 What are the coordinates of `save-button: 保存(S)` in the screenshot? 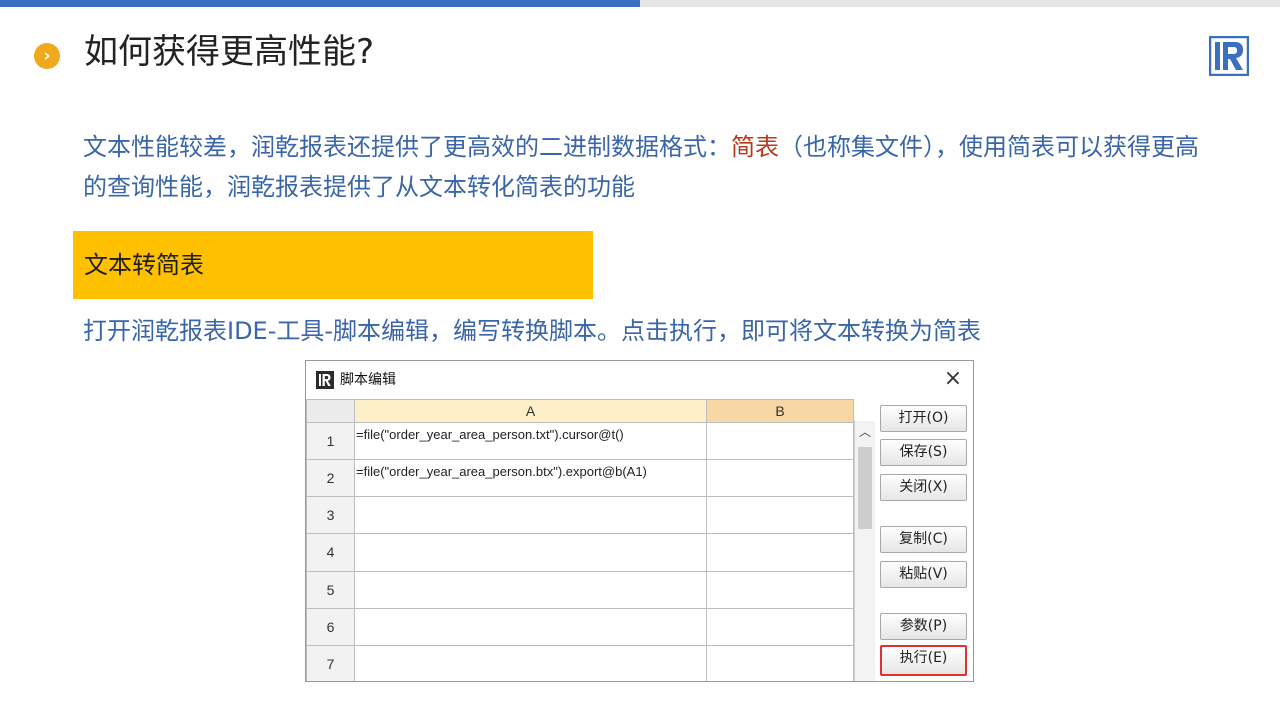 It's located at (923, 452).